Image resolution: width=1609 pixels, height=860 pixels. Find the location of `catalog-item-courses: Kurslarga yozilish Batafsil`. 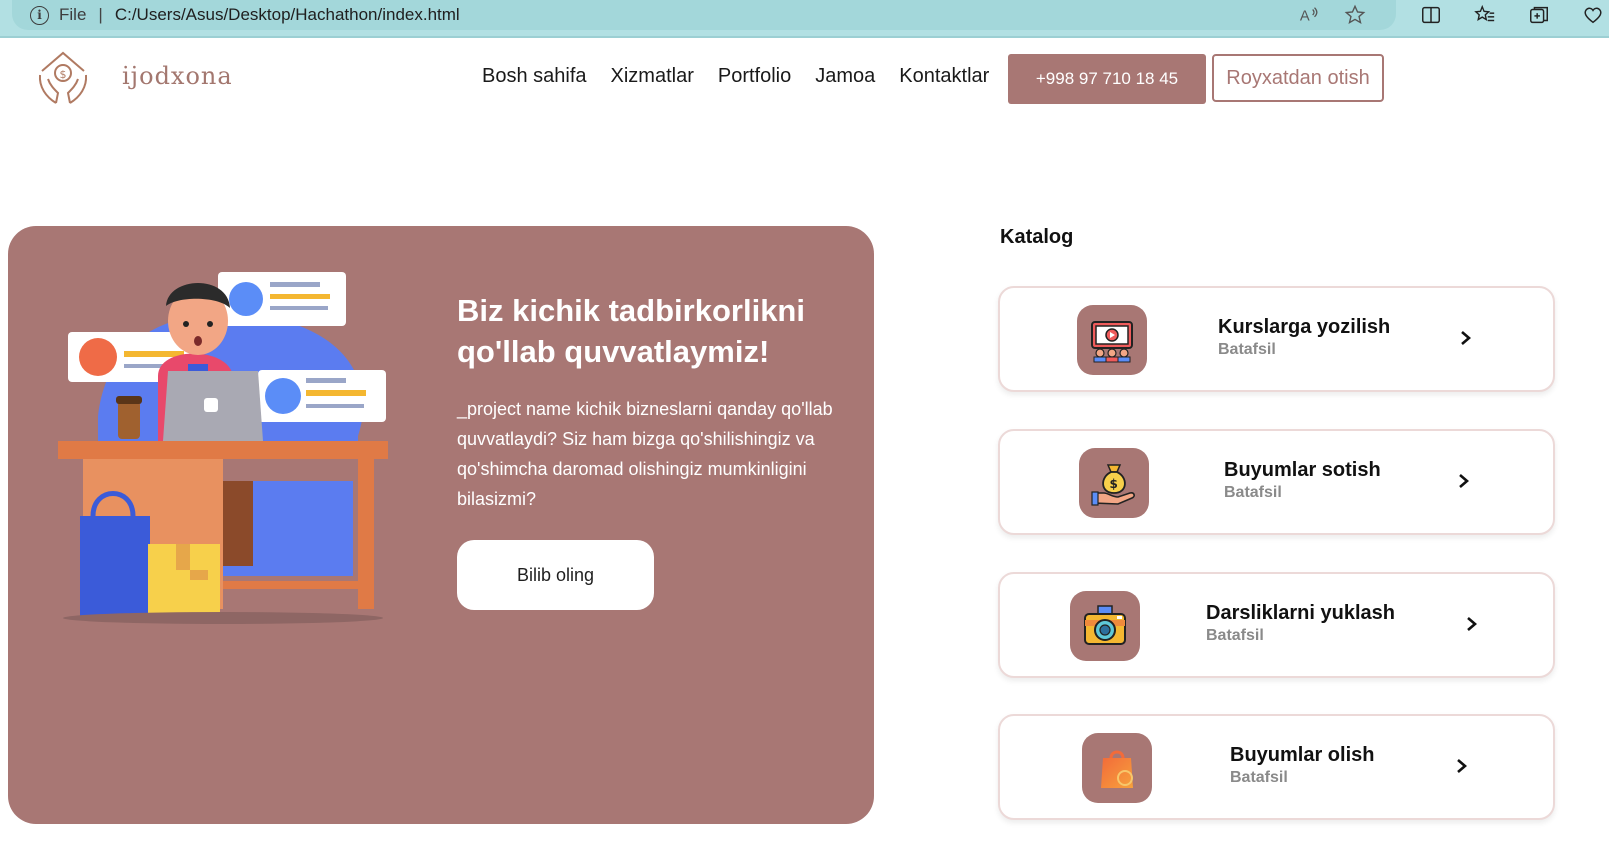

catalog-item-courses: Kurslarga yozilish Batafsil is located at coordinates (1276, 339).